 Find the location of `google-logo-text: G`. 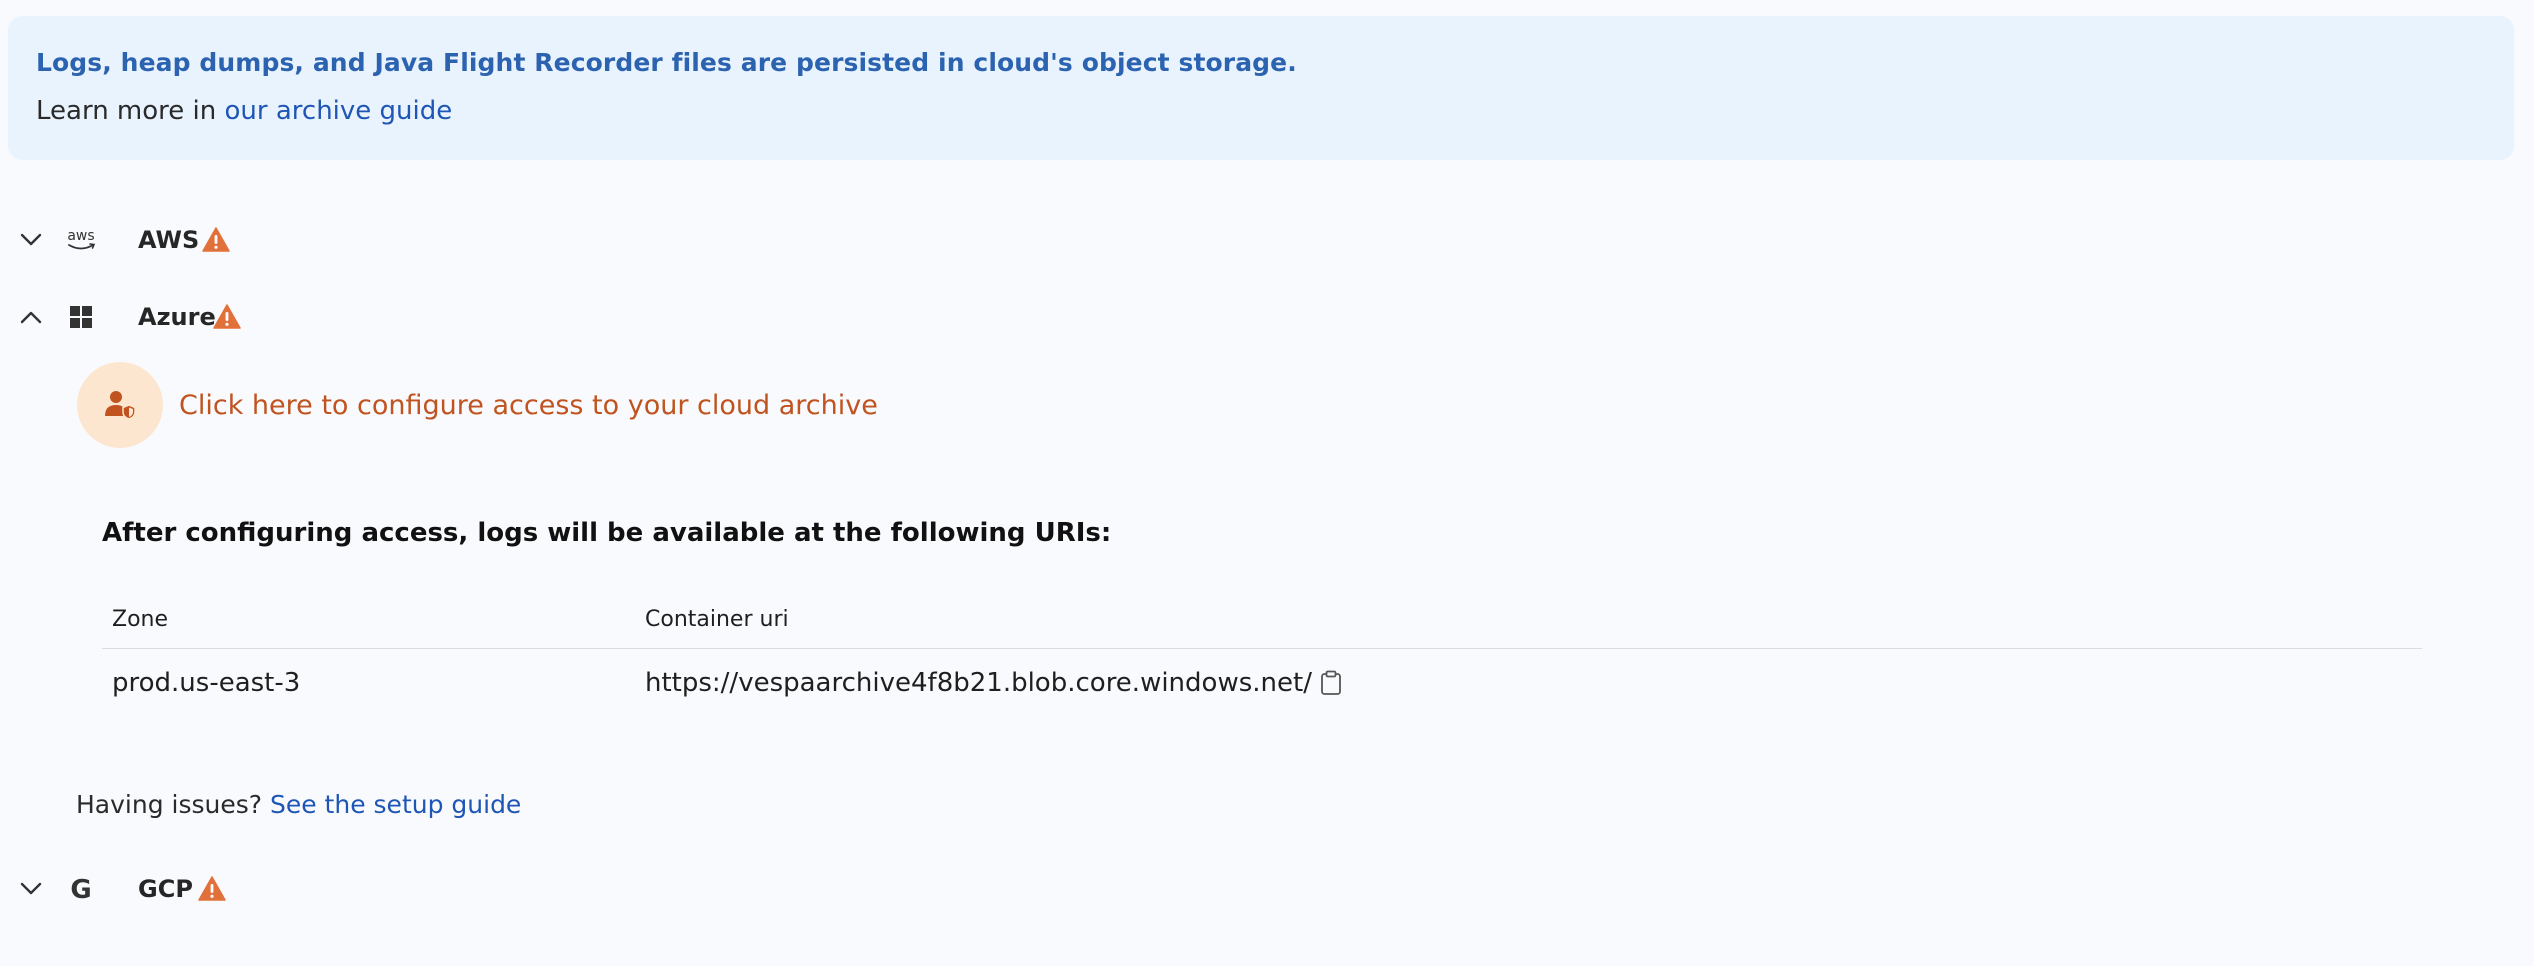

google-logo-text: G is located at coordinates (80, 889).